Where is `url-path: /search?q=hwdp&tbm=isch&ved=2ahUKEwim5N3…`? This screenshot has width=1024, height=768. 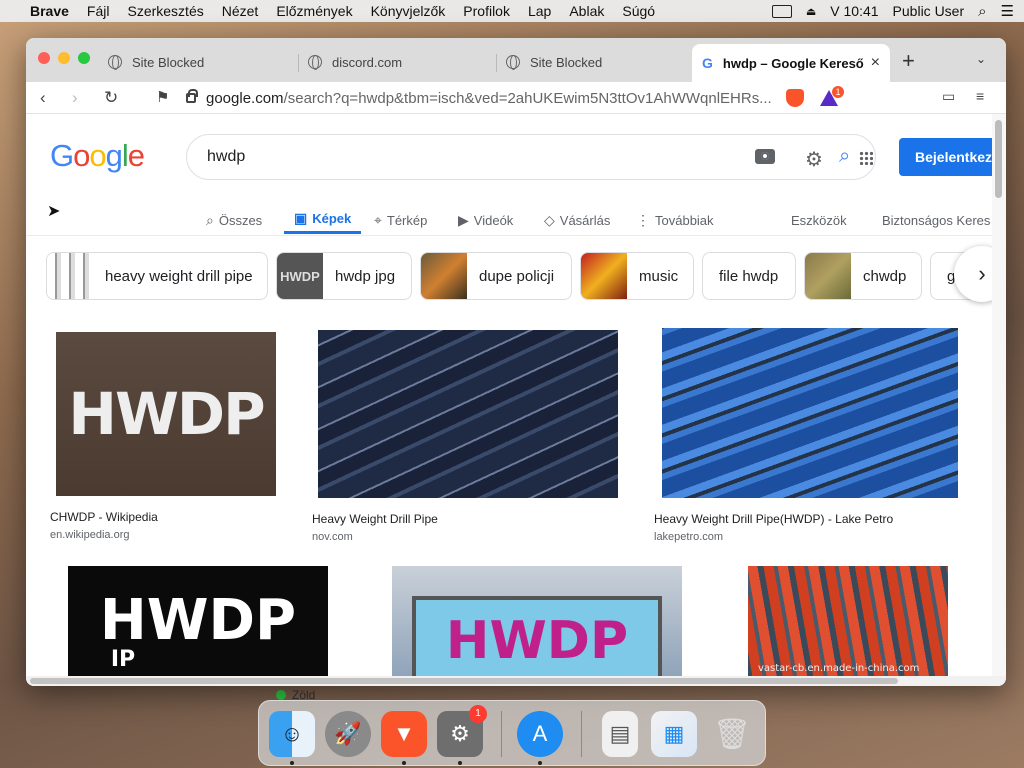
url-path: /search?q=hwdp&tbm=isch&ved=2ahUKEwim5N3… is located at coordinates (527, 98).